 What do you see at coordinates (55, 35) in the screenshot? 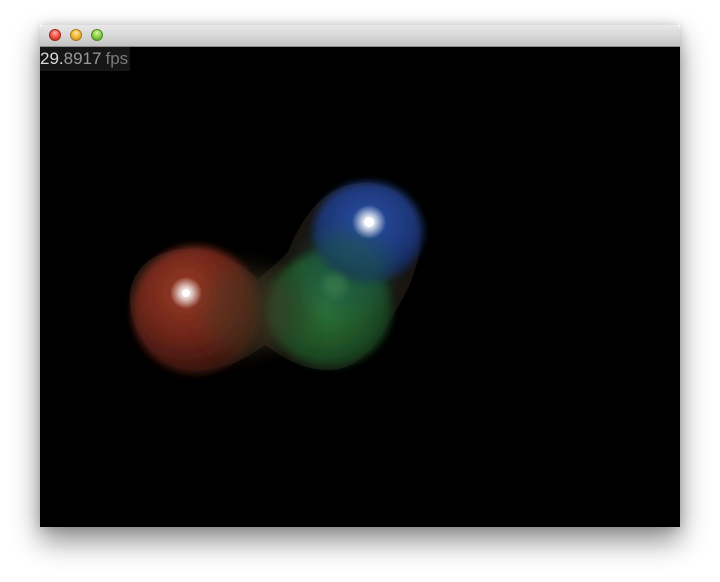
I see `close-window-button` at bounding box center [55, 35].